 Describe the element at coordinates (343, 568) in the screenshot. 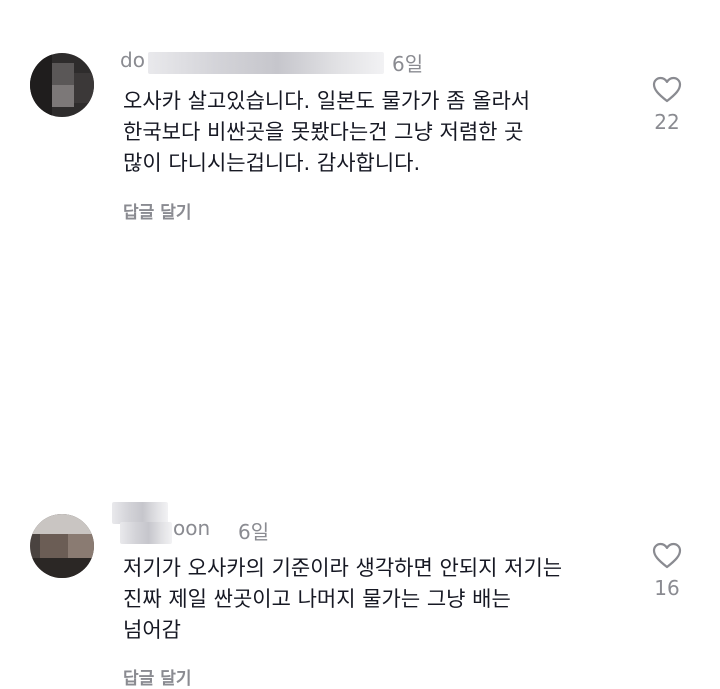

I see `comment-line: 저기가 오사카의 기준이라 생각하면 안되지 저기는` at that location.